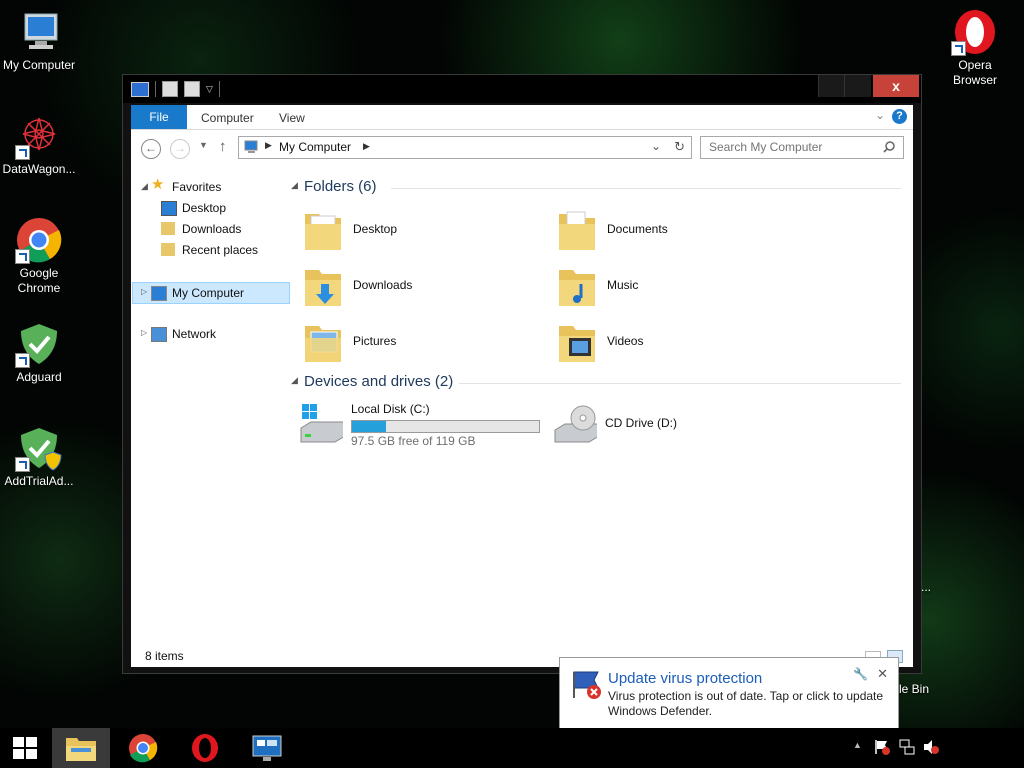  I want to click on folder-documents-icon, so click(577, 230).